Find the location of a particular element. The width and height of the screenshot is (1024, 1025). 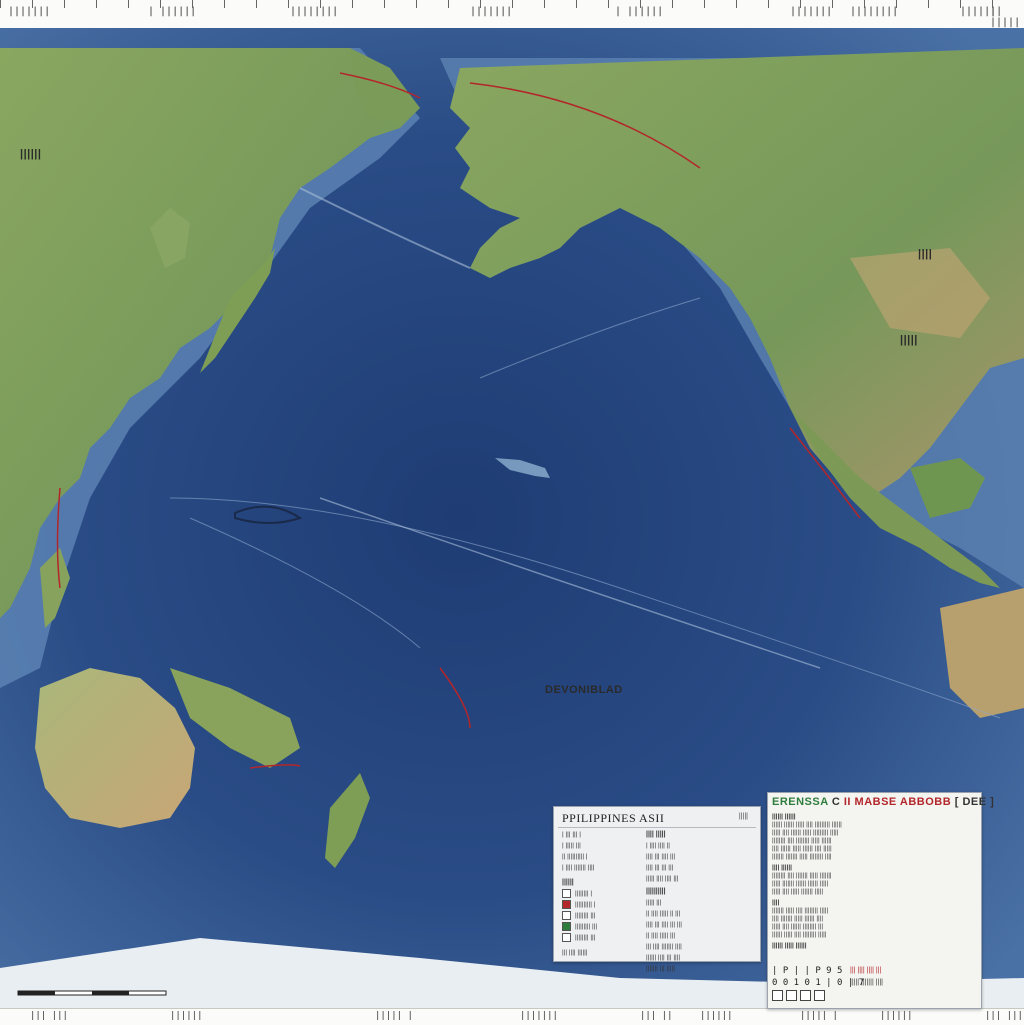

legend-tag: ||||| is located at coordinates (743, 816).